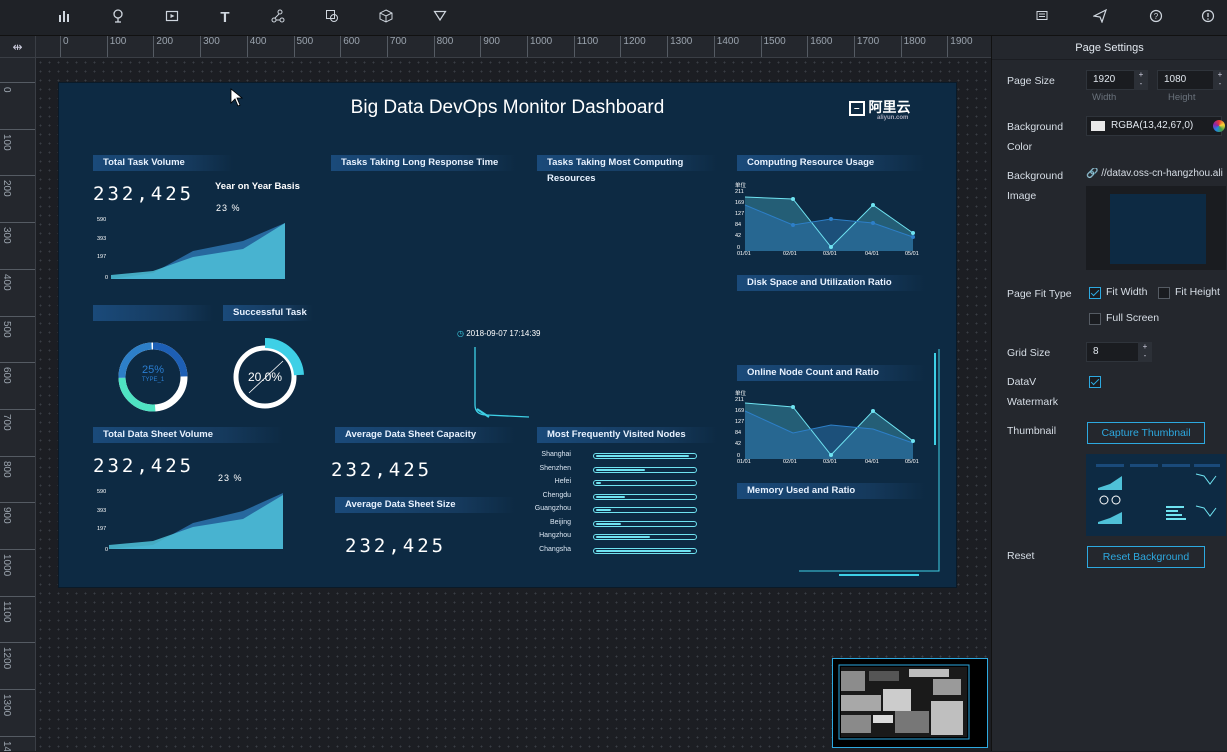 The width and height of the screenshot is (1227, 752). What do you see at coordinates (1220, 80) in the screenshot?
I see `page-height-stepper: + -` at bounding box center [1220, 80].